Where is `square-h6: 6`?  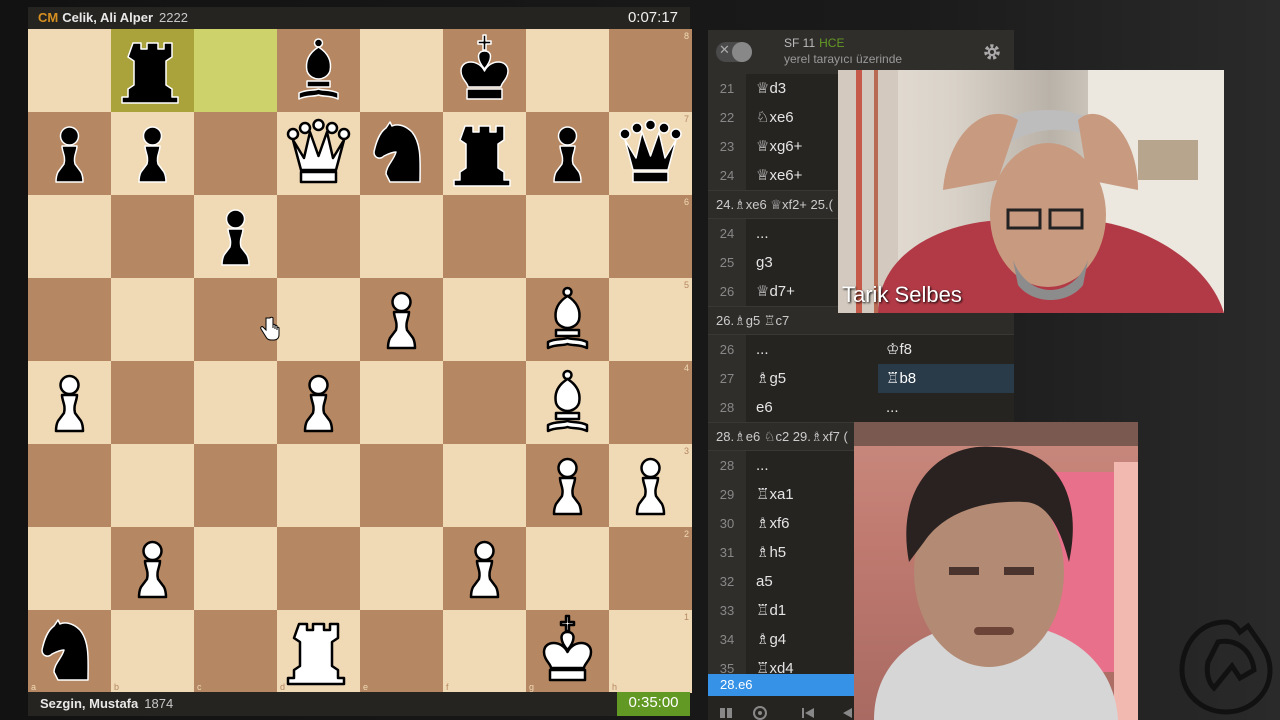 square-h6: 6 is located at coordinates (650, 236).